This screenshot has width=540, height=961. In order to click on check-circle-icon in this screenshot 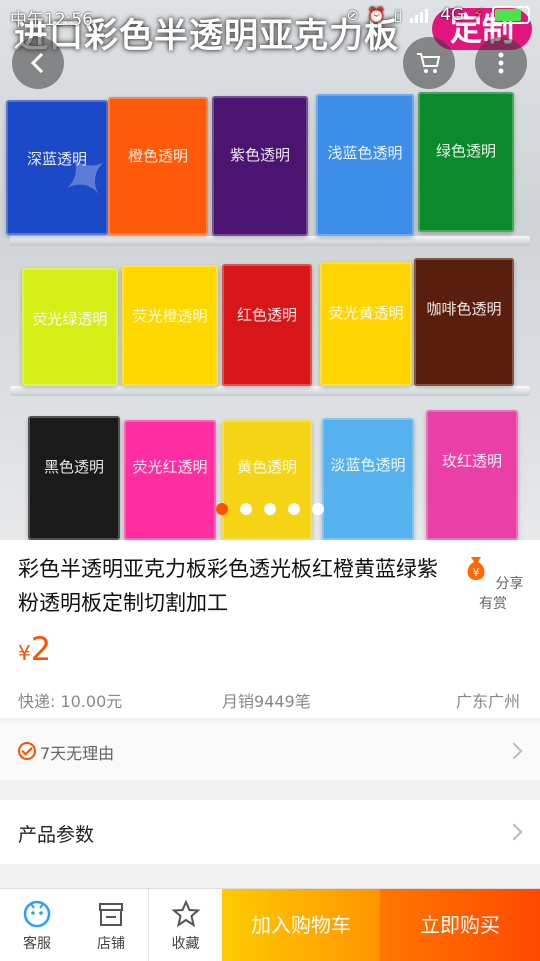, I will do `click(27, 751)`.